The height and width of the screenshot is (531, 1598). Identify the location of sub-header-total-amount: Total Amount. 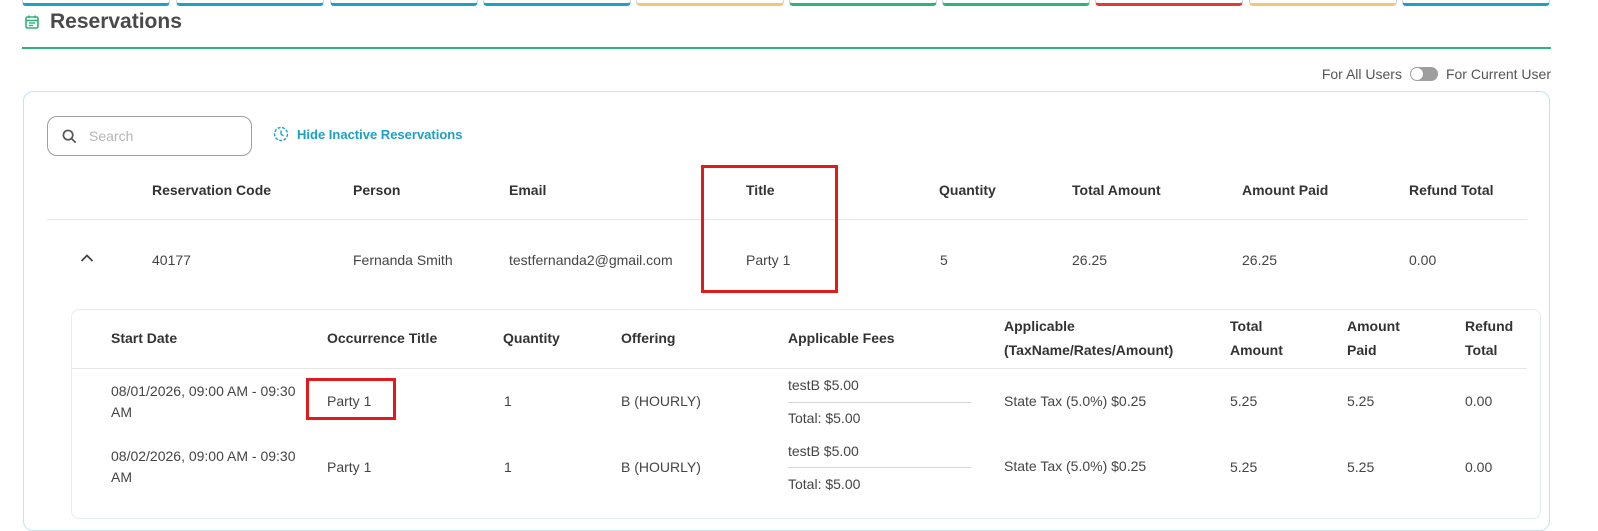
(1256, 338).